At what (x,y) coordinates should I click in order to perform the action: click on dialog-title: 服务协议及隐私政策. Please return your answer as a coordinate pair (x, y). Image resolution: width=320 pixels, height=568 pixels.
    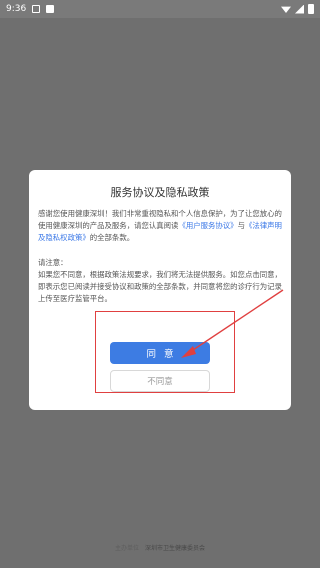
    Looking at the image, I should click on (160, 192).